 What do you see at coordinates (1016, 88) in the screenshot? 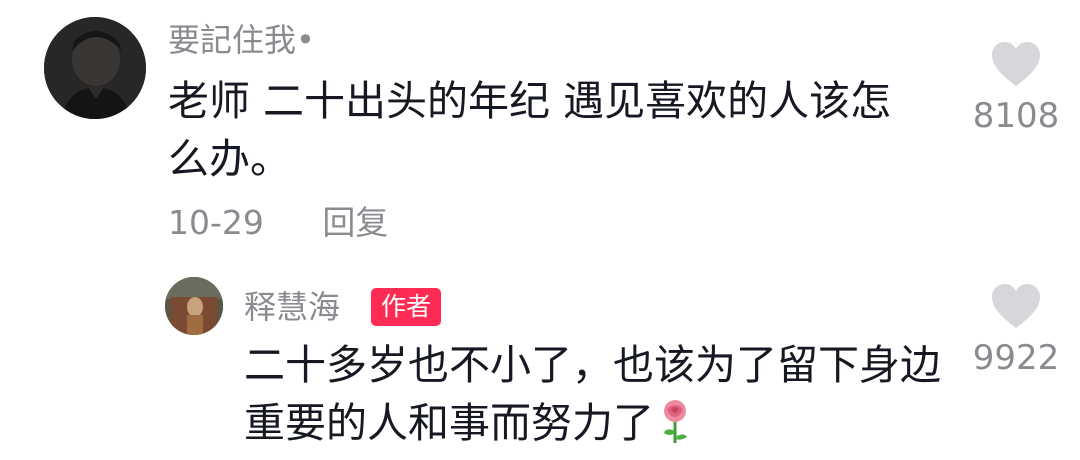
I see `comment-like-button: 8108` at bounding box center [1016, 88].